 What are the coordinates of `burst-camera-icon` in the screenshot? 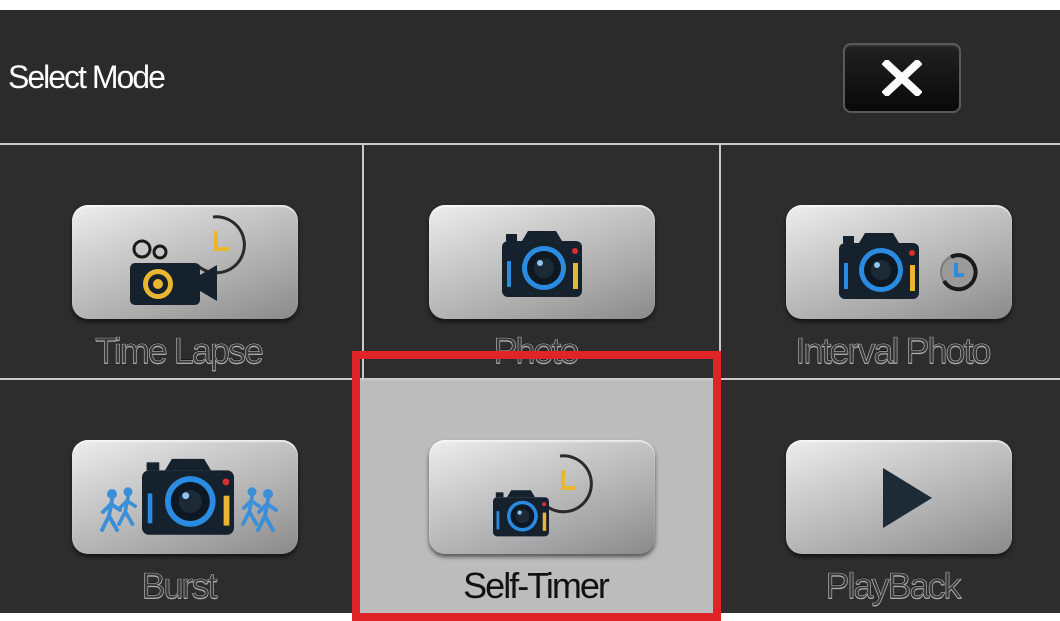 It's located at (189, 496).